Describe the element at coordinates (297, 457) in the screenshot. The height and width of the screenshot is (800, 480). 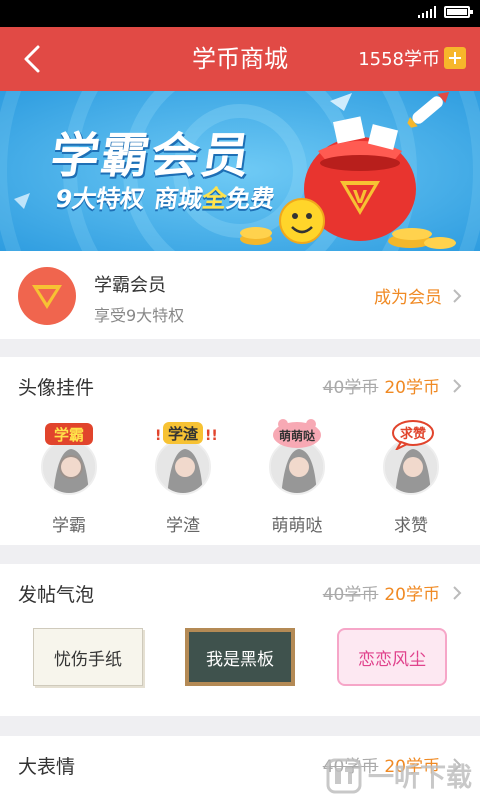
I see `avatar: 萌萌哒` at that location.